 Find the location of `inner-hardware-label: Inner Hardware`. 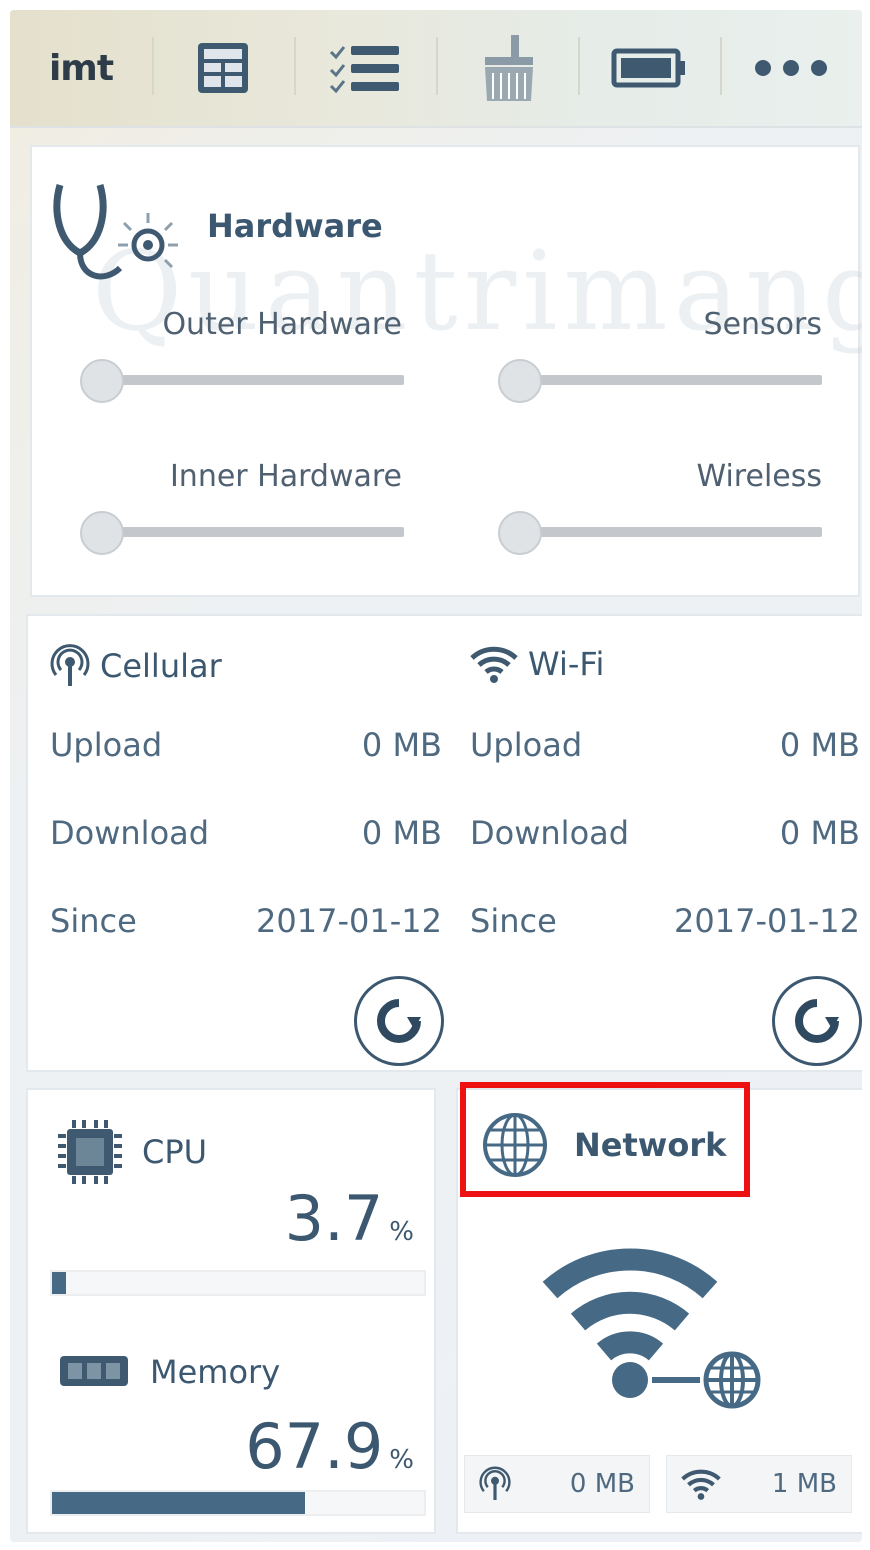

inner-hardware-label: Inner Hardware is located at coordinates (285, 476).